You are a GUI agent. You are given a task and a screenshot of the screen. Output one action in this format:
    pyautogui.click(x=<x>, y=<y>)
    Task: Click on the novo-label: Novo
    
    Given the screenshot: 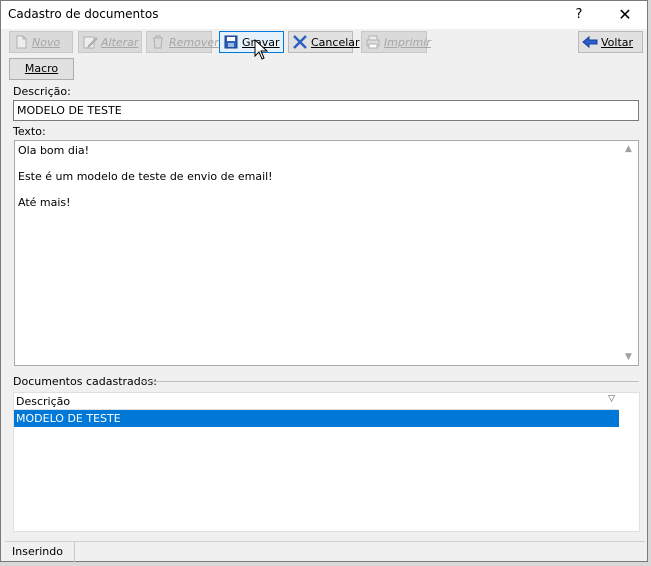 What is the action you would take?
    pyautogui.click(x=46, y=42)
    